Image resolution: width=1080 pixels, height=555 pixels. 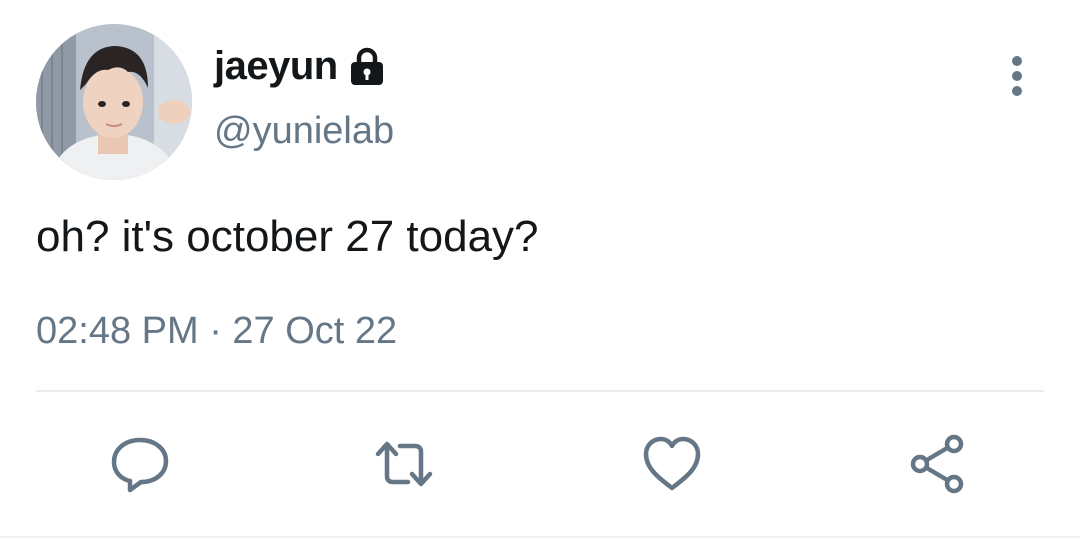 I want to click on share-icon, so click(x=937, y=464).